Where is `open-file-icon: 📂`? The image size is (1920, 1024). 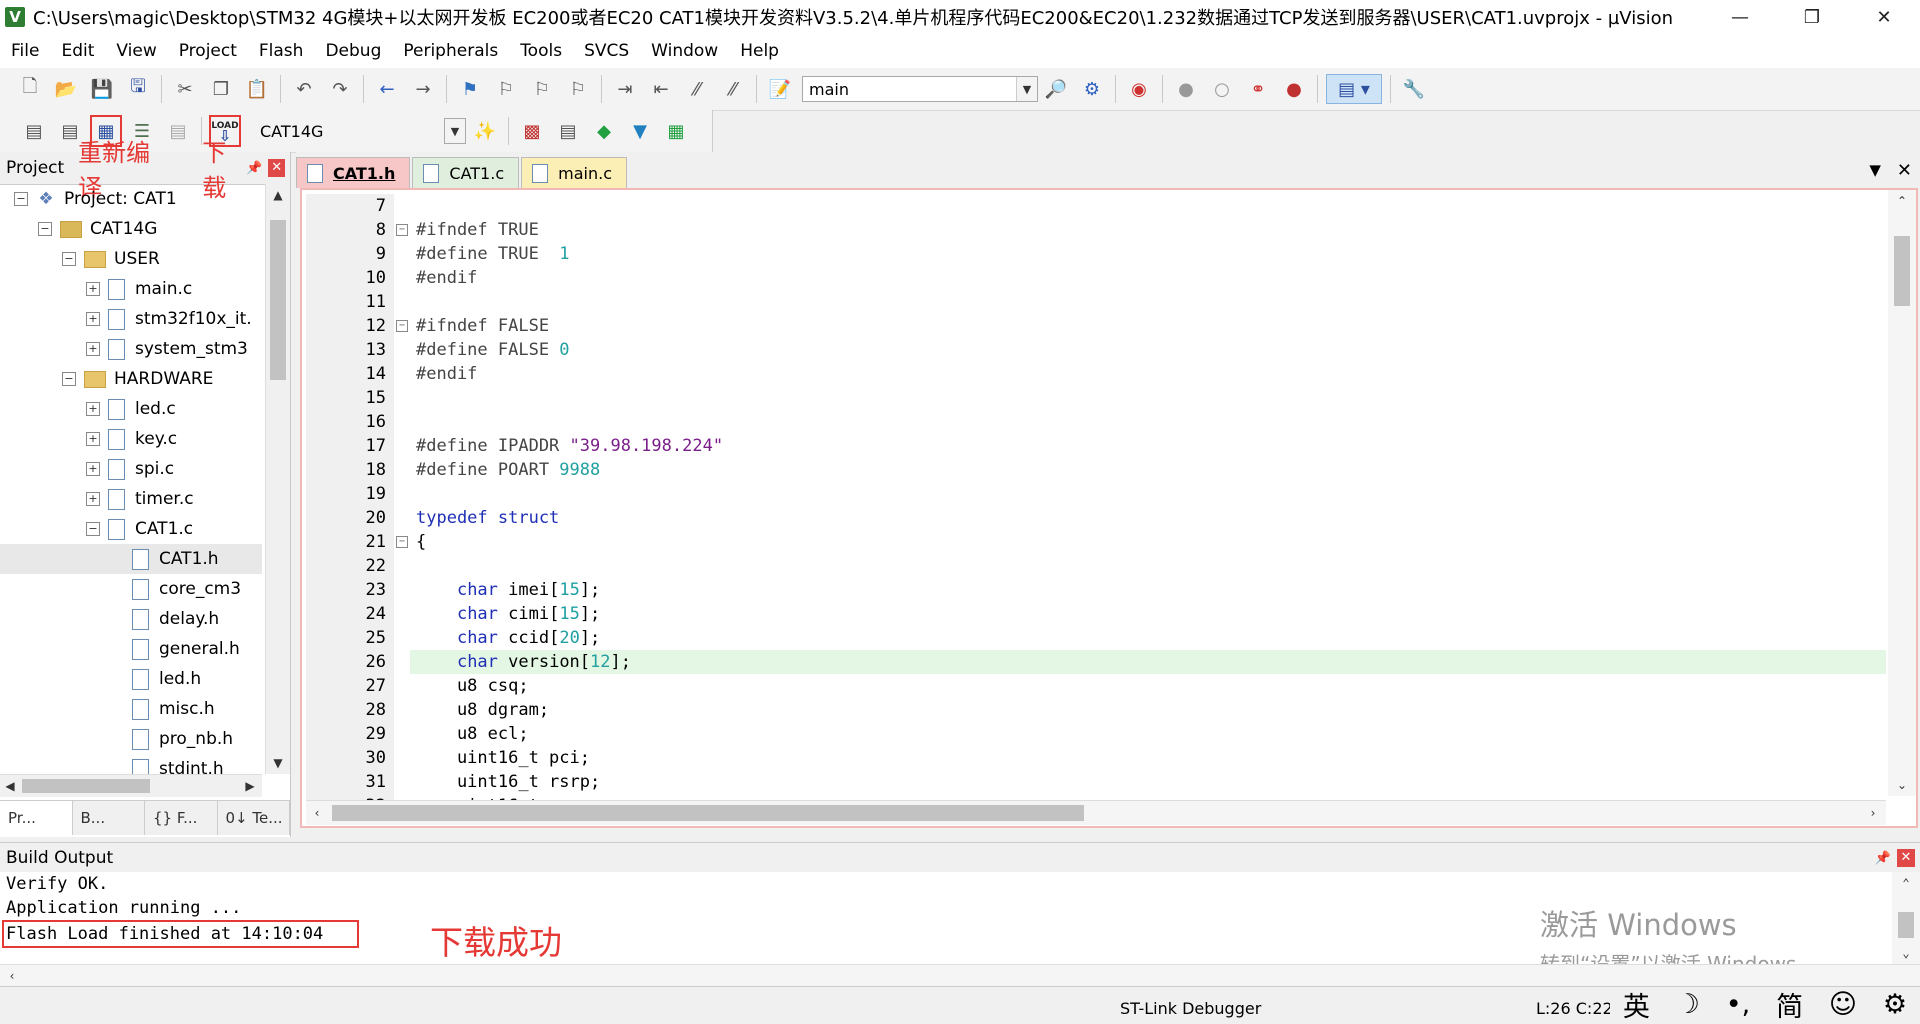
open-file-icon: 📂 is located at coordinates (66, 89).